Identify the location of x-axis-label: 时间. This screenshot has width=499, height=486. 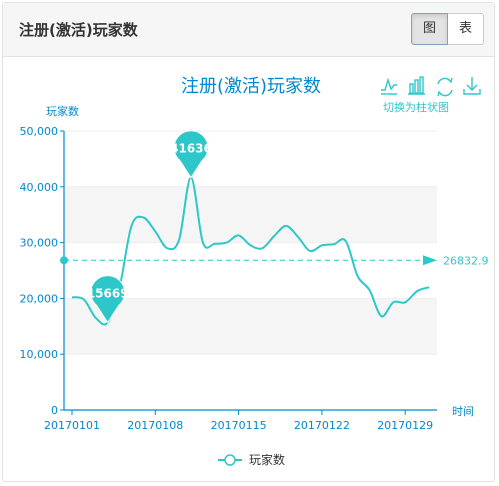
(463, 411).